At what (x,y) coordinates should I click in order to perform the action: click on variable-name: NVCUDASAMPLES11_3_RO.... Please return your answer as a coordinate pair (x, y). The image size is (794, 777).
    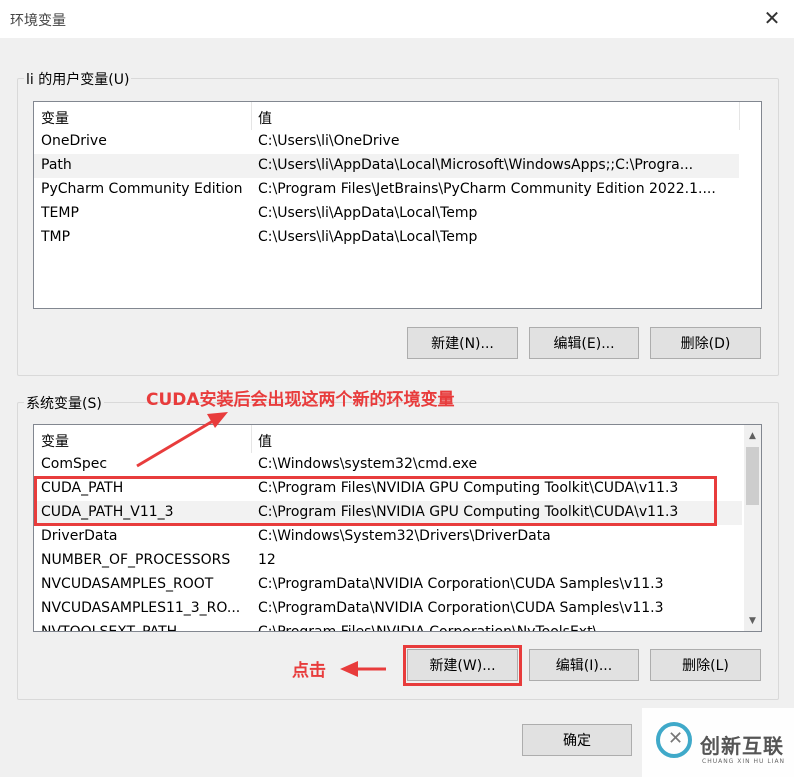
    Looking at the image, I should click on (141, 608).